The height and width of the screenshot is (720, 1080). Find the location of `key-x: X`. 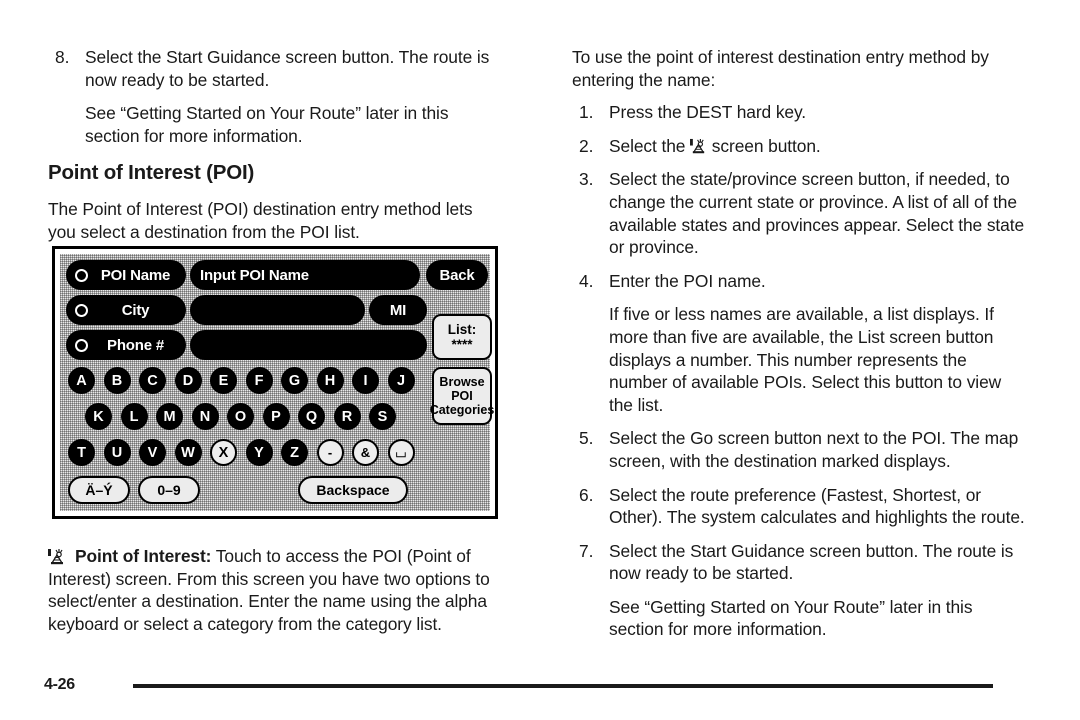

key-x: X is located at coordinates (223, 452).